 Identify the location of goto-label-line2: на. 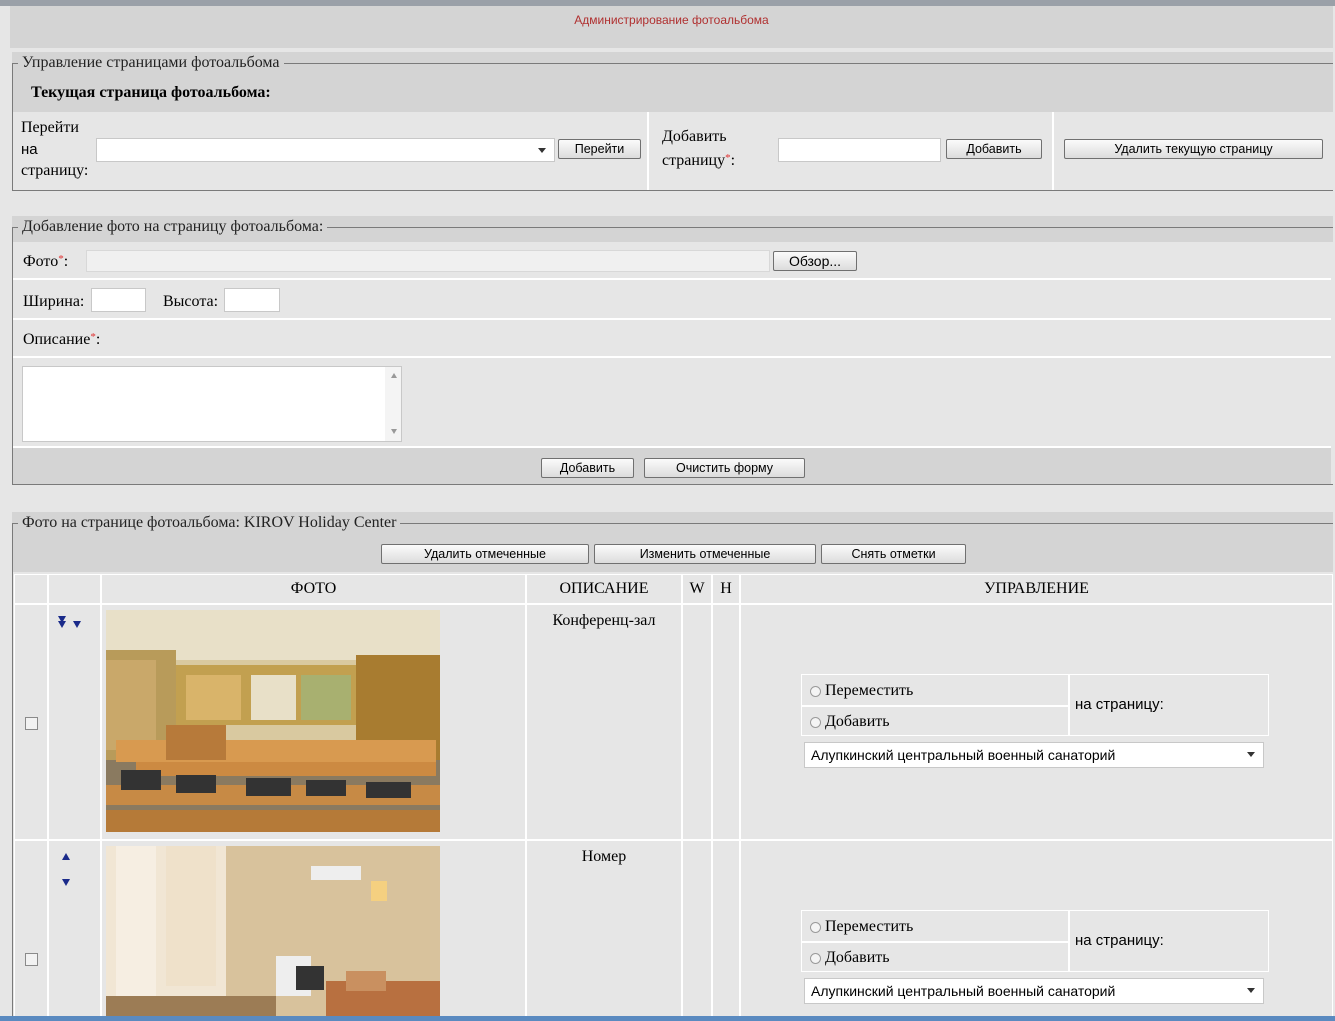
(29, 149).